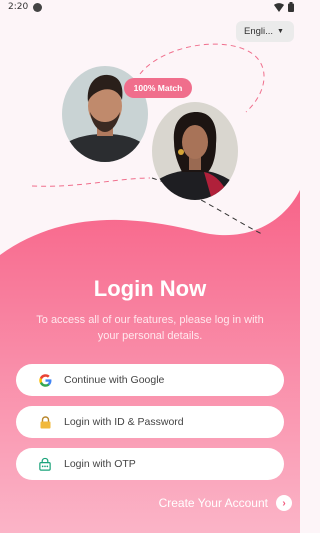  Describe the element at coordinates (213, 503) in the screenshot. I see `create-account-label: Create Your Account` at that location.